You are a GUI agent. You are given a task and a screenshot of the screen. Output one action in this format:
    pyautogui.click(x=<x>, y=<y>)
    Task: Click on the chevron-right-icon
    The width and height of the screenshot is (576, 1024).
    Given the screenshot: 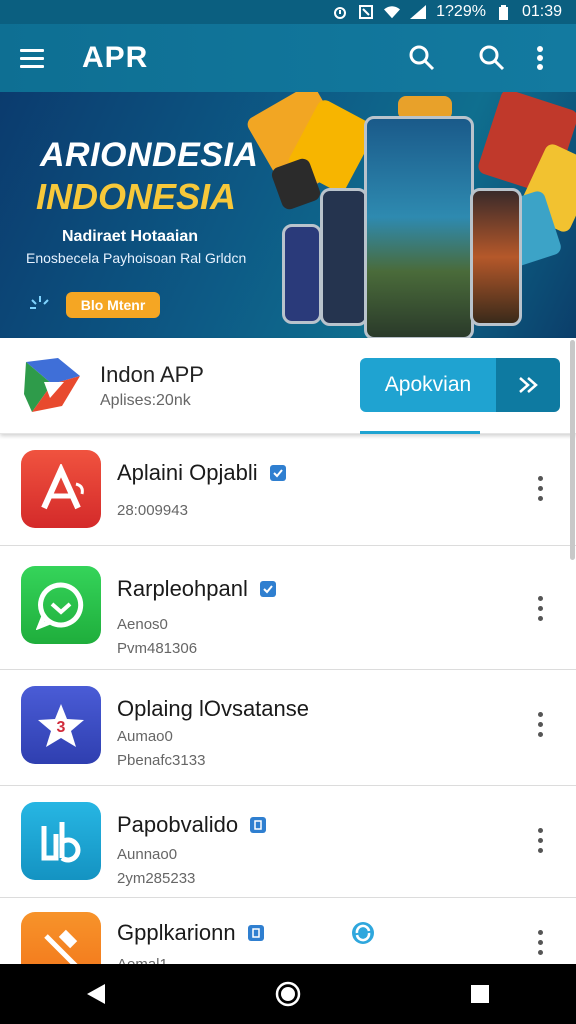 What is the action you would take?
    pyautogui.click(x=528, y=385)
    